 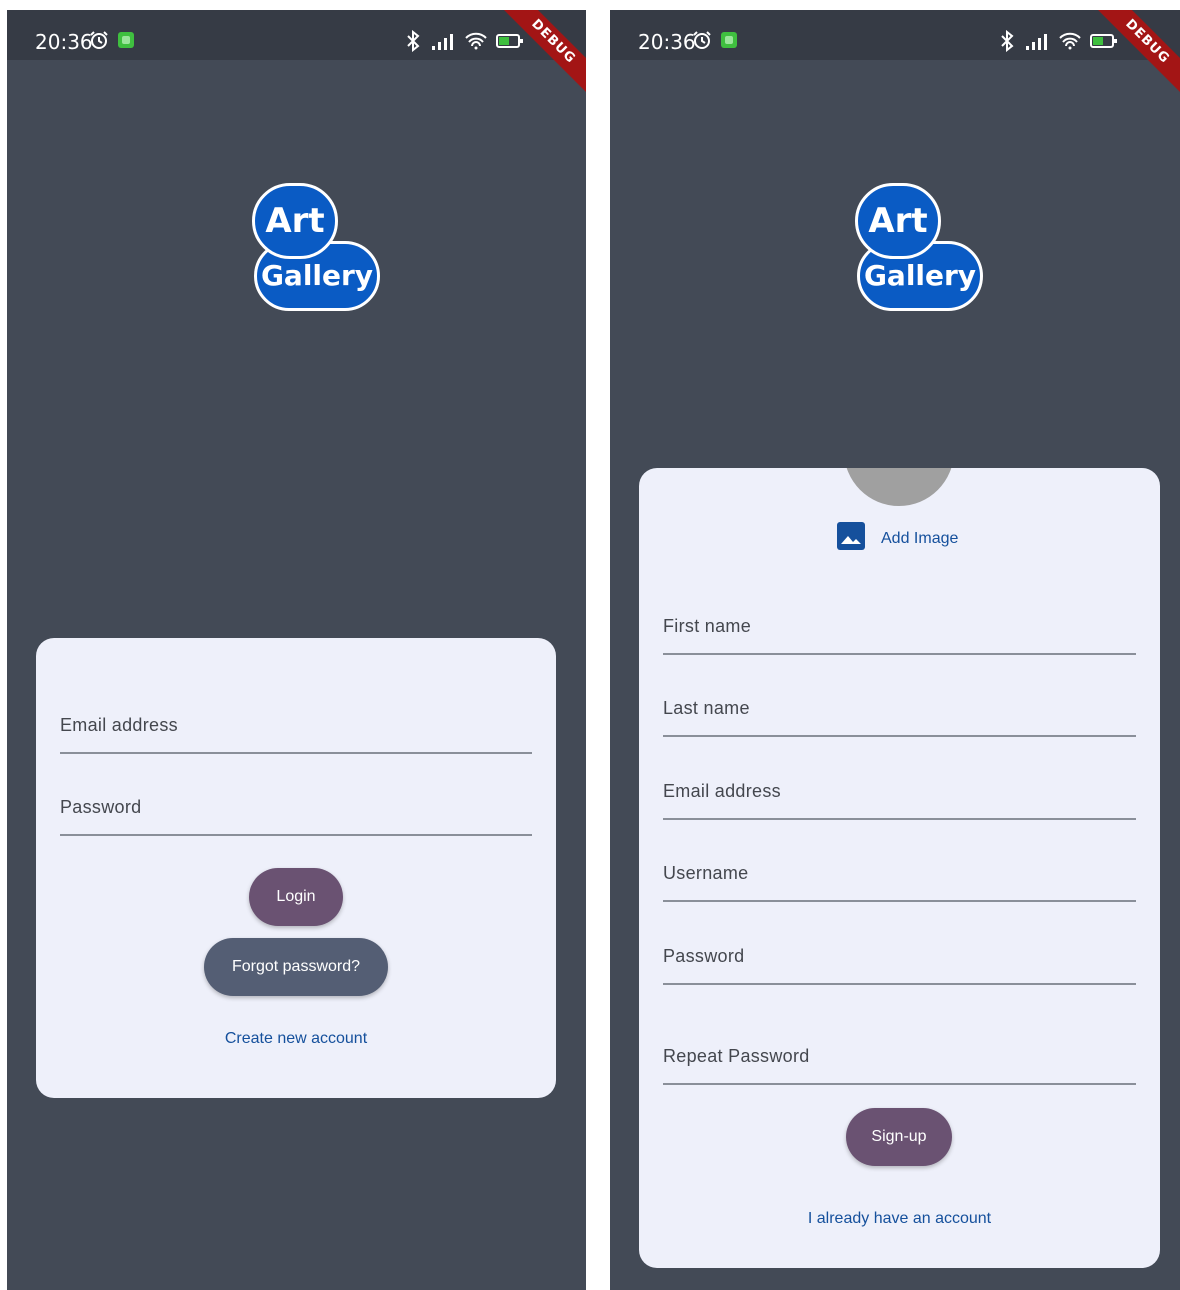 What do you see at coordinates (706, 708) in the screenshot?
I see `last-name-label: Last name` at bounding box center [706, 708].